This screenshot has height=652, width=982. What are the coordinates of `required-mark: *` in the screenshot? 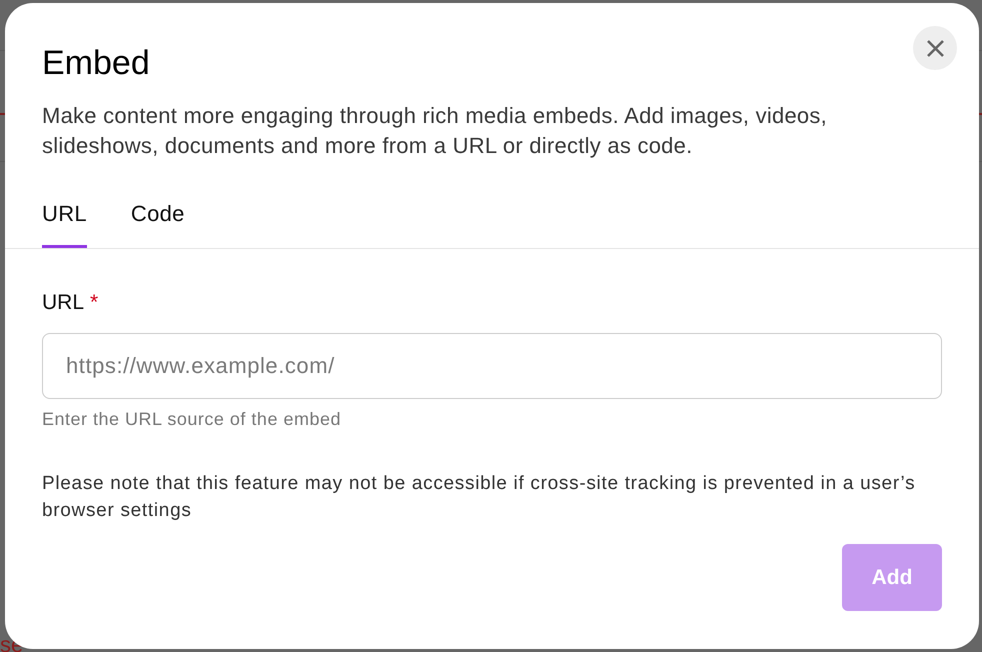 It's located at (94, 303).